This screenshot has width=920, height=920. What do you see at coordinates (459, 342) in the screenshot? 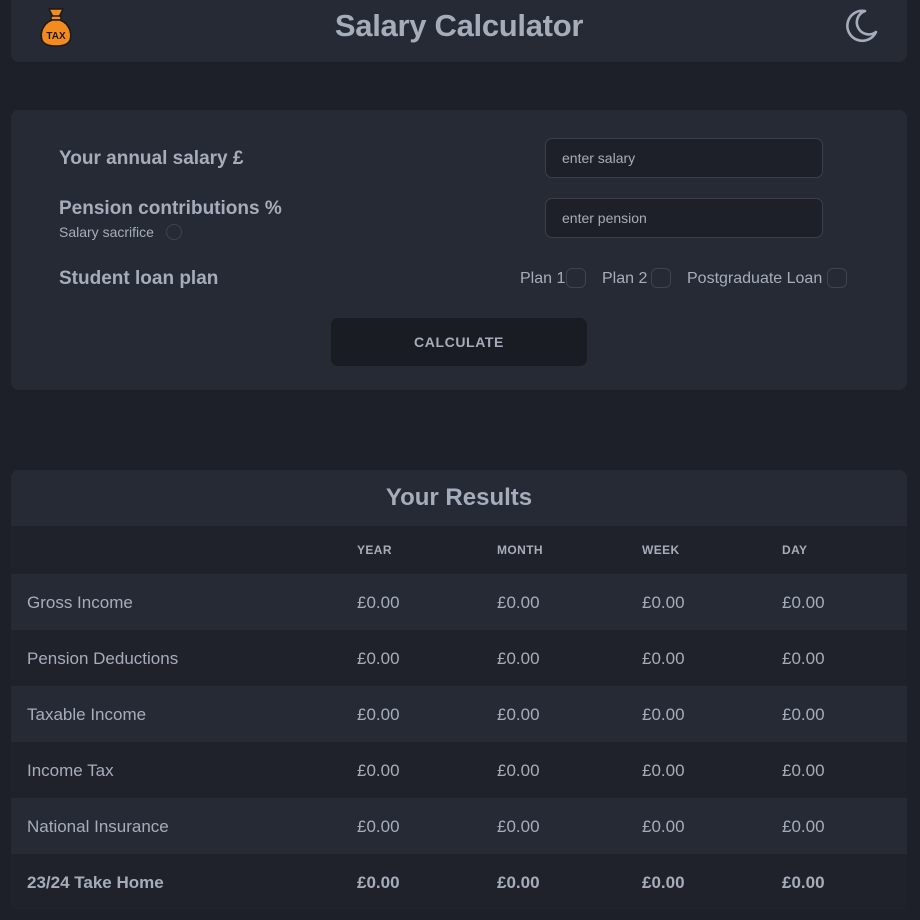
I see `calculate-button: CALCULATE` at bounding box center [459, 342].